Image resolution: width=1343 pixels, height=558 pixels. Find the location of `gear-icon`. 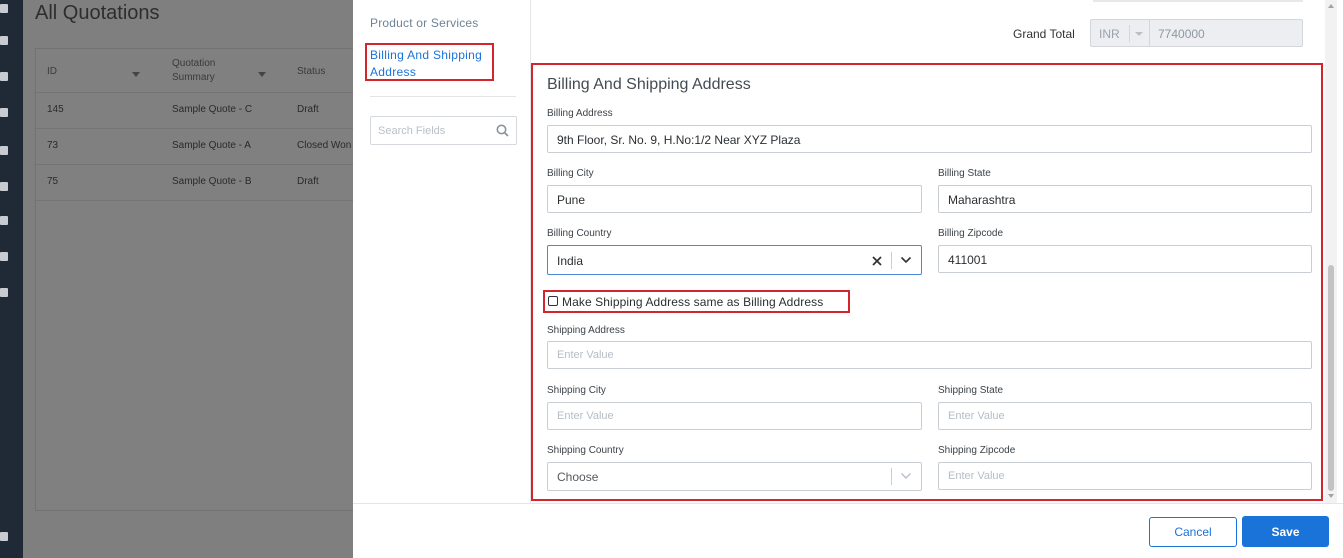

gear-icon is located at coordinates (4, 536).